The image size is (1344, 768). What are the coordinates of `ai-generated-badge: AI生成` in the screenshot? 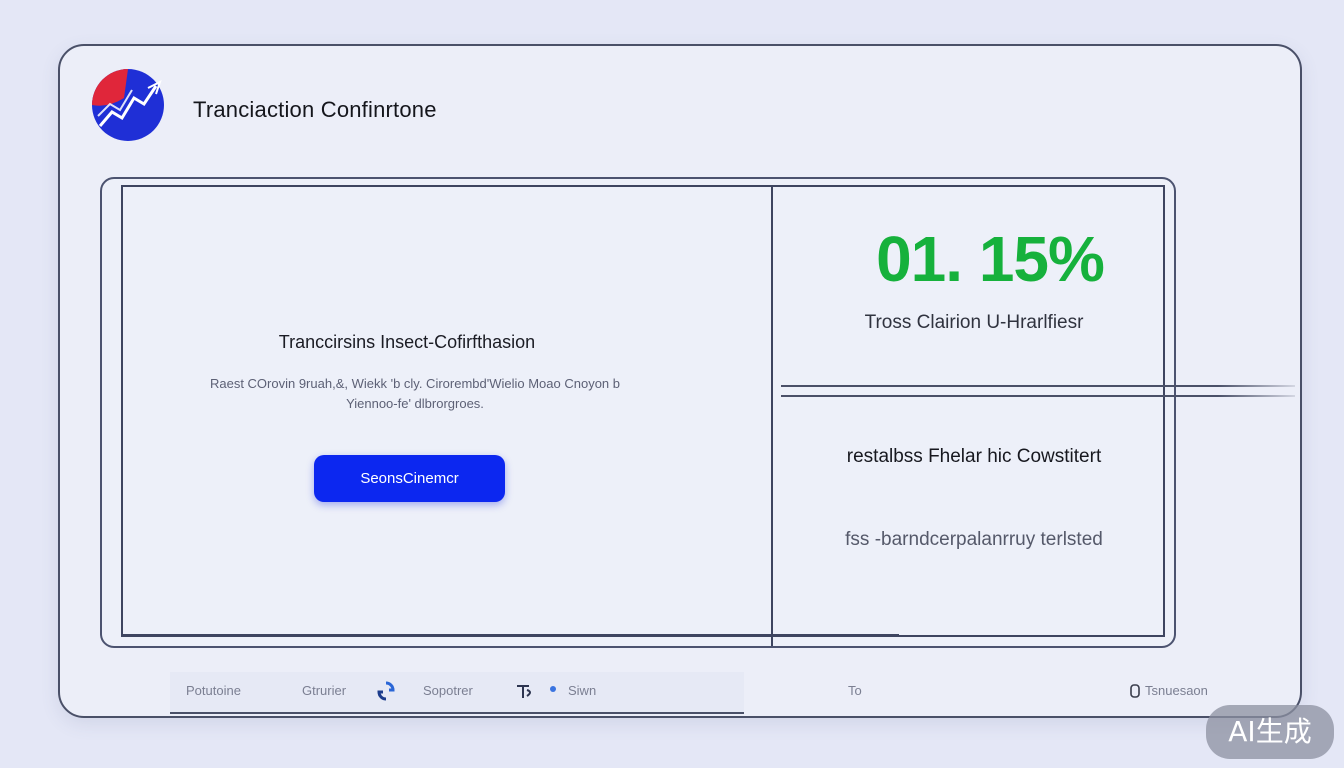 It's located at (1270, 732).